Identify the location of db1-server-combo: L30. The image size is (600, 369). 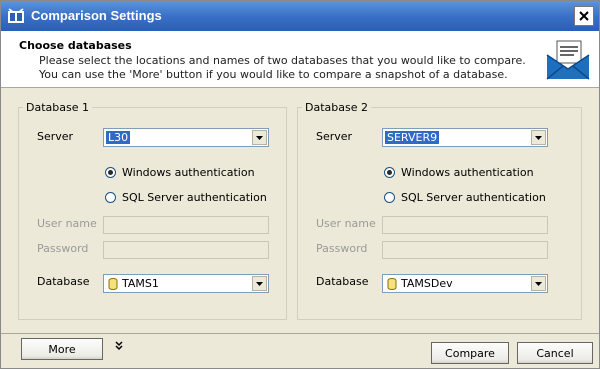
(186, 137).